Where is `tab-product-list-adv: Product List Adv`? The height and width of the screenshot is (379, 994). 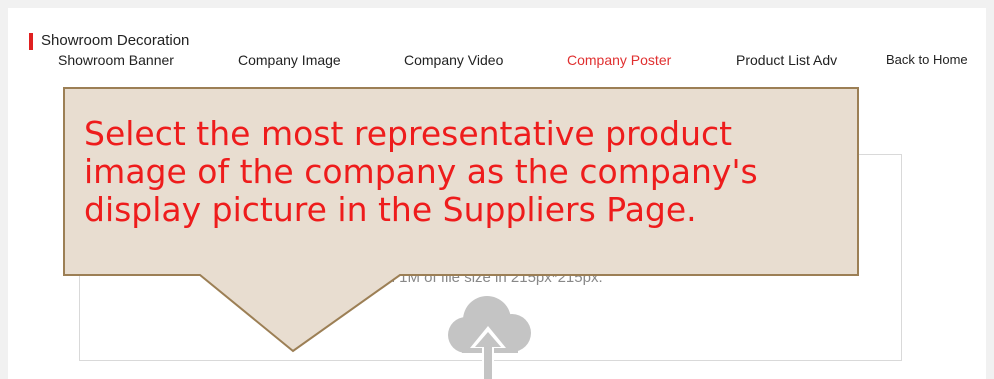 tab-product-list-adv: Product List Adv is located at coordinates (786, 60).